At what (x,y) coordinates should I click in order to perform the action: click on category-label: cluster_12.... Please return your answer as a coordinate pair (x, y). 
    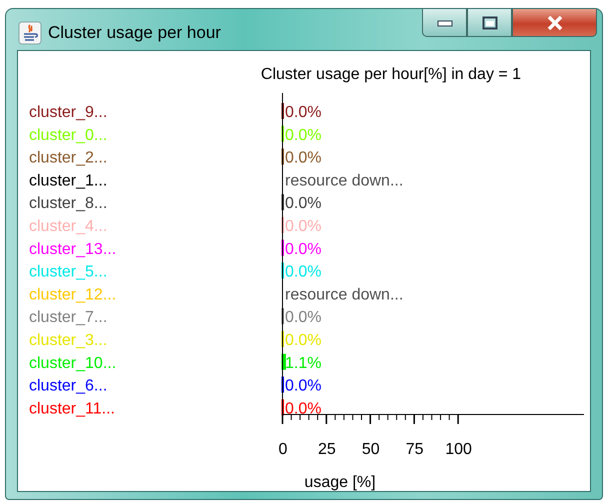
    Looking at the image, I should click on (72, 295).